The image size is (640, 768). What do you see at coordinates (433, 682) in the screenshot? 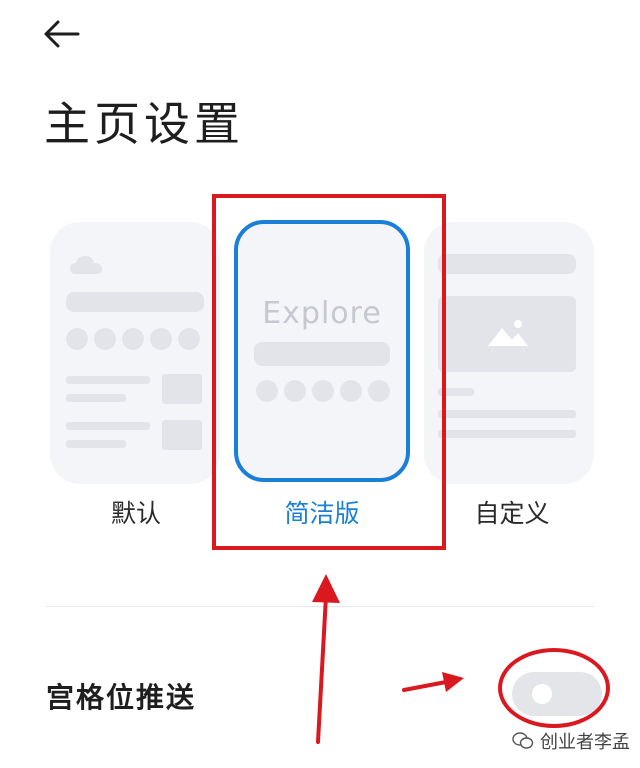
I see `annotation-arrow-right` at bounding box center [433, 682].